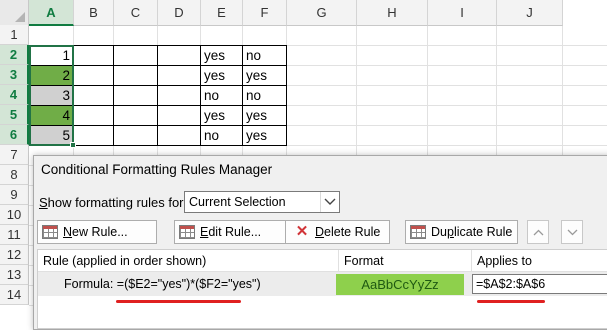 This screenshot has width=607, height=330. Describe the element at coordinates (237, 202) in the screenshot. I see `scope-value: Current Selection` at that location.